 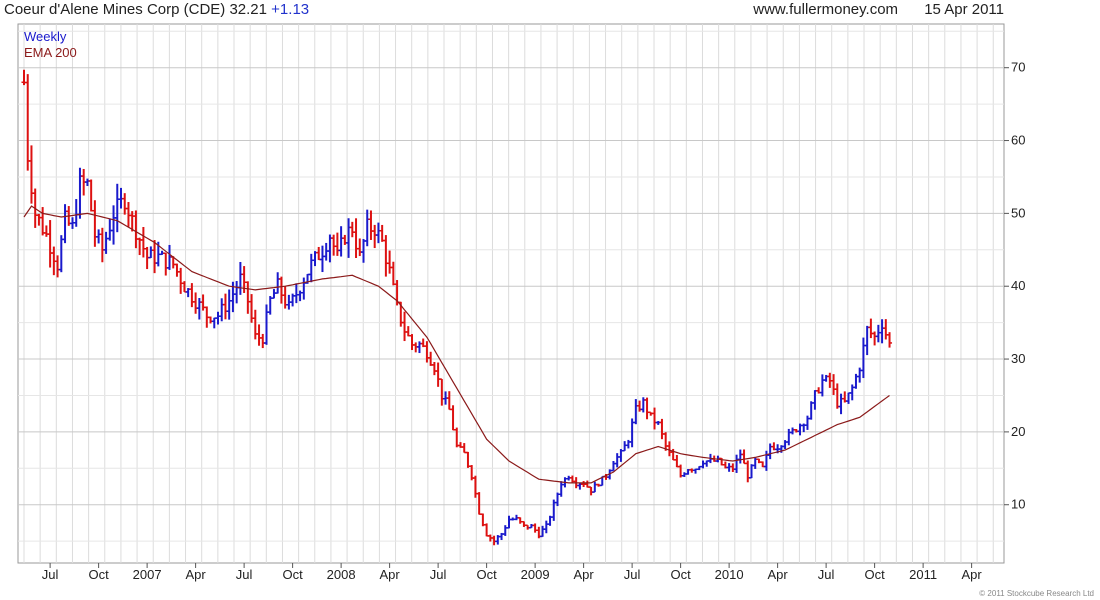 What do you see at coordinates (1018, 504) in the screenshot?
I see `y-tick-label: 10` at bounding box center [1018, 504].